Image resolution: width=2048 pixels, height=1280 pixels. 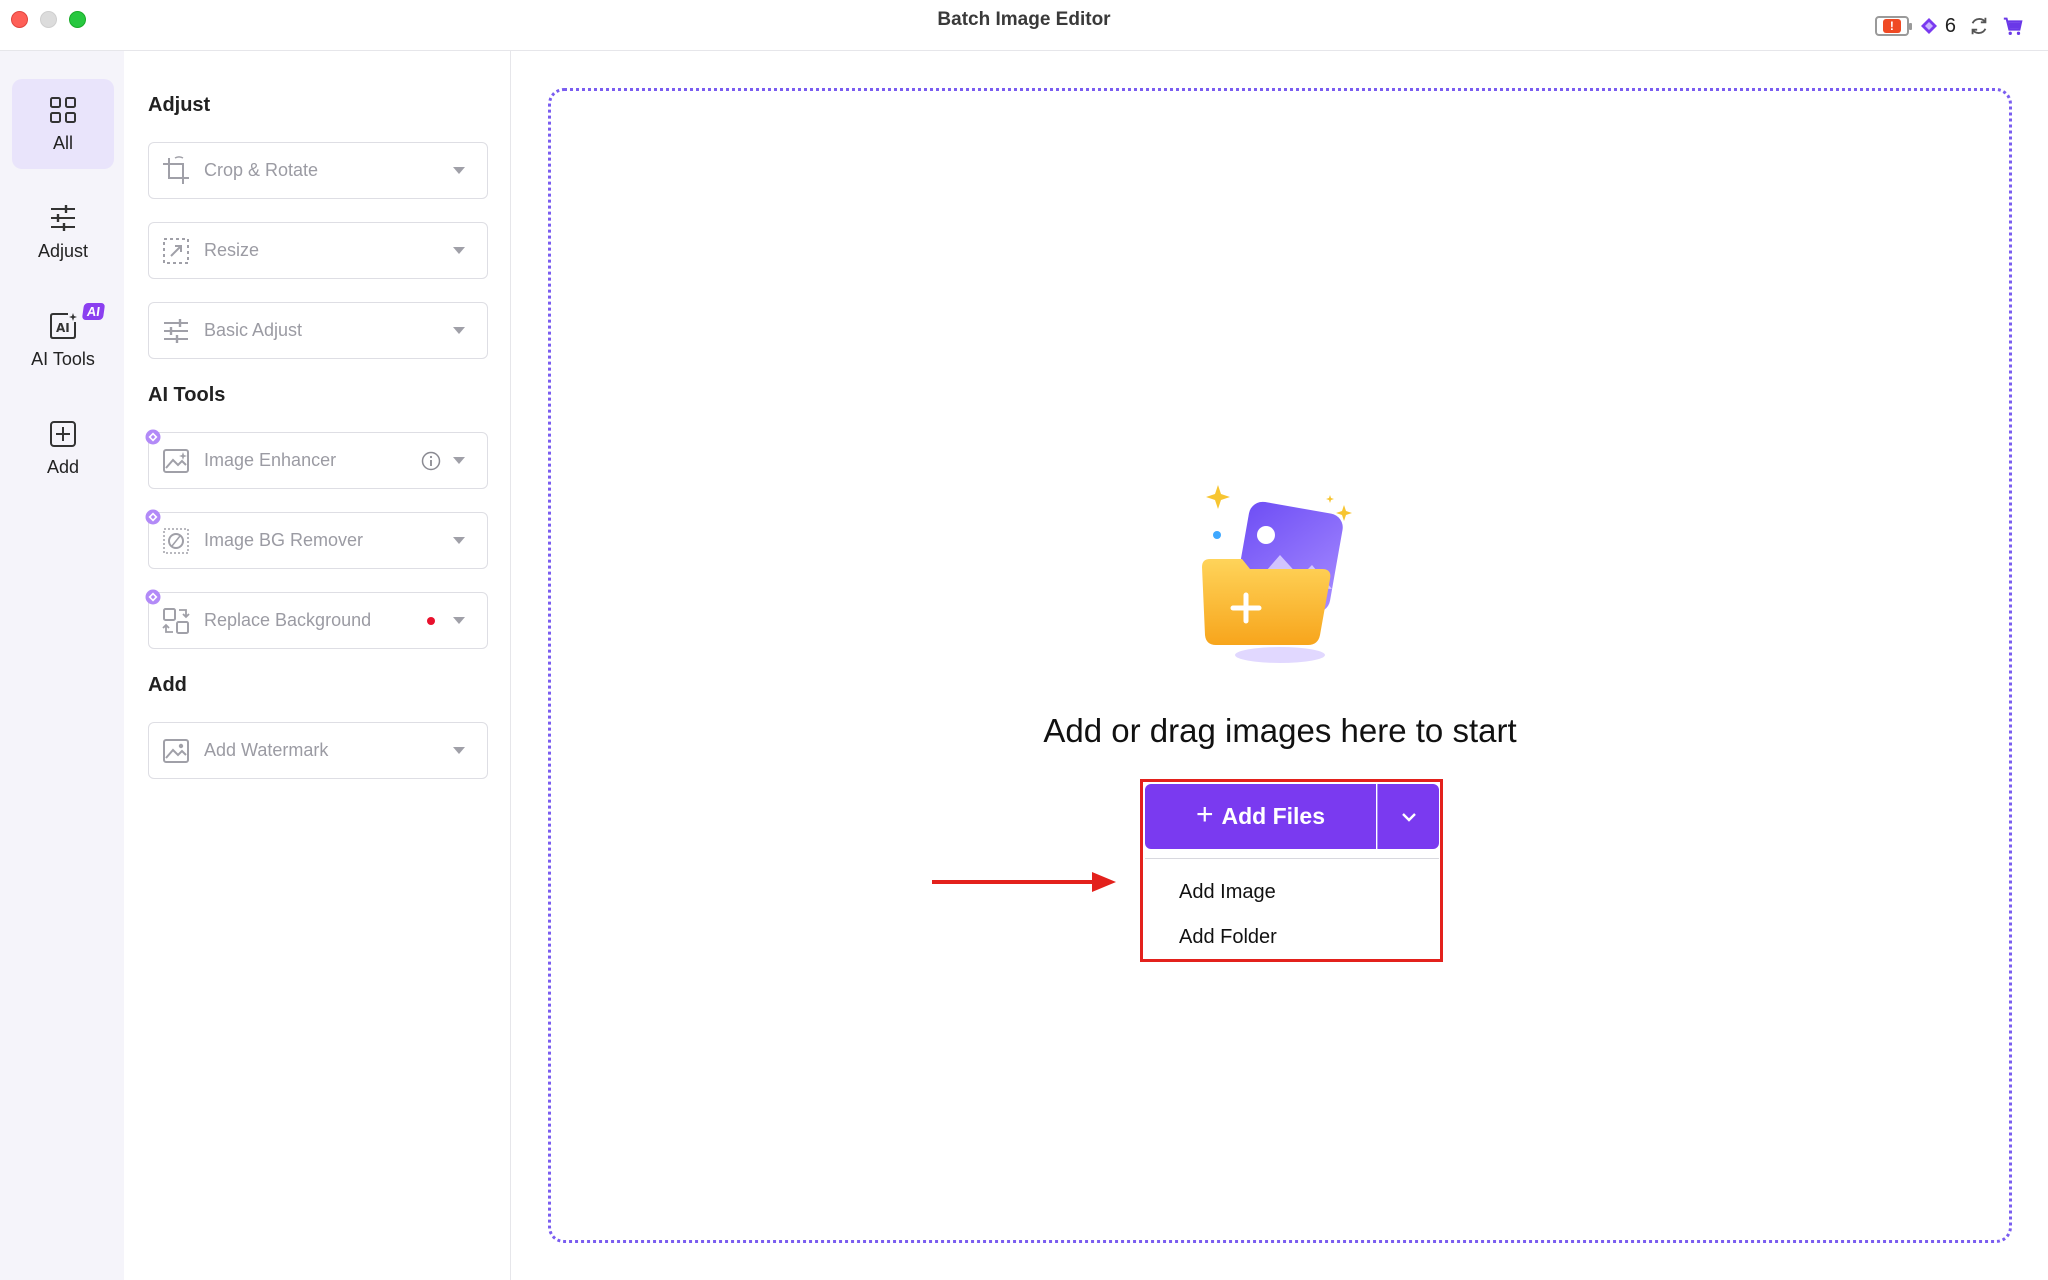 What do you see at coordinates (270, 460) in the screenshot?
I see `tool-label: Image Enhancer` at bounding box center [270, 460].